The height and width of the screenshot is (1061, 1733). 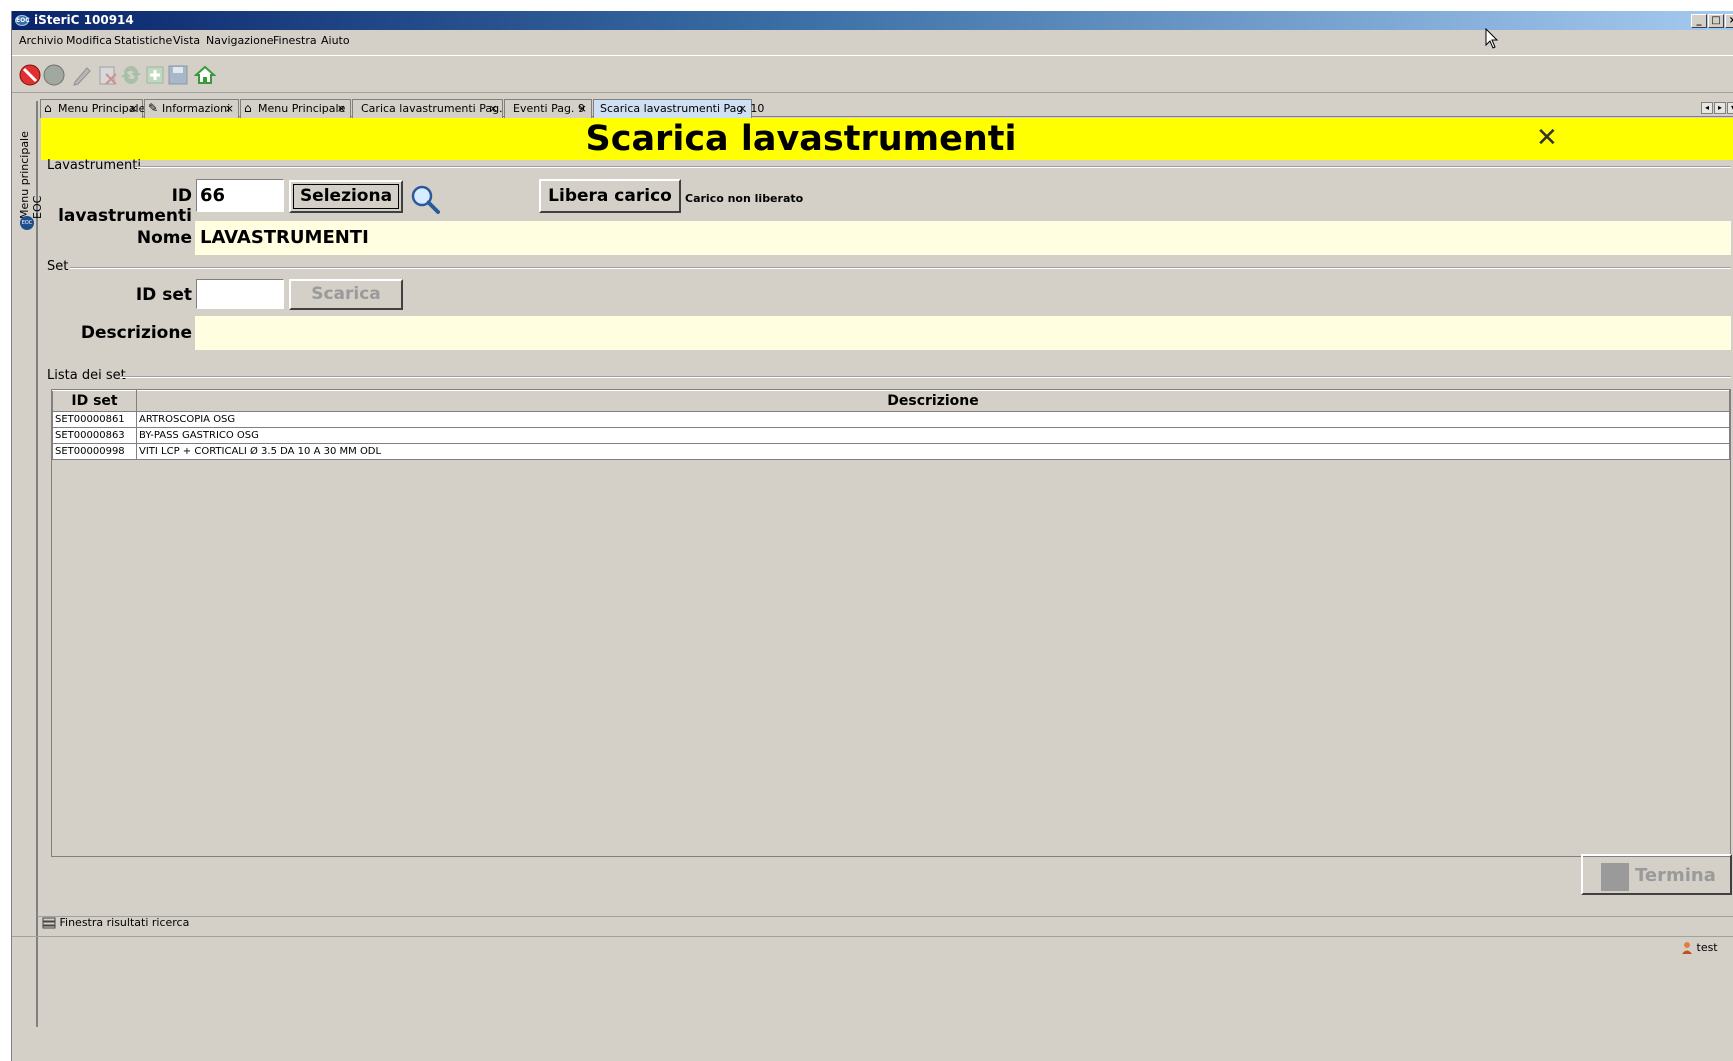 I want to click on title-bar: EOC iSteriC 100914 _ □ ×, so click(x=872, y=20).